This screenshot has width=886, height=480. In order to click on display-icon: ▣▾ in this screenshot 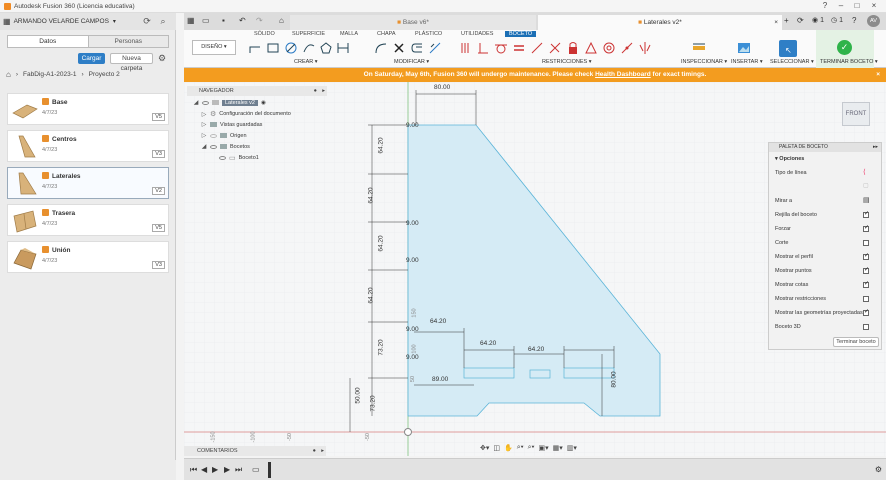, I will do `click(543, 450)`.